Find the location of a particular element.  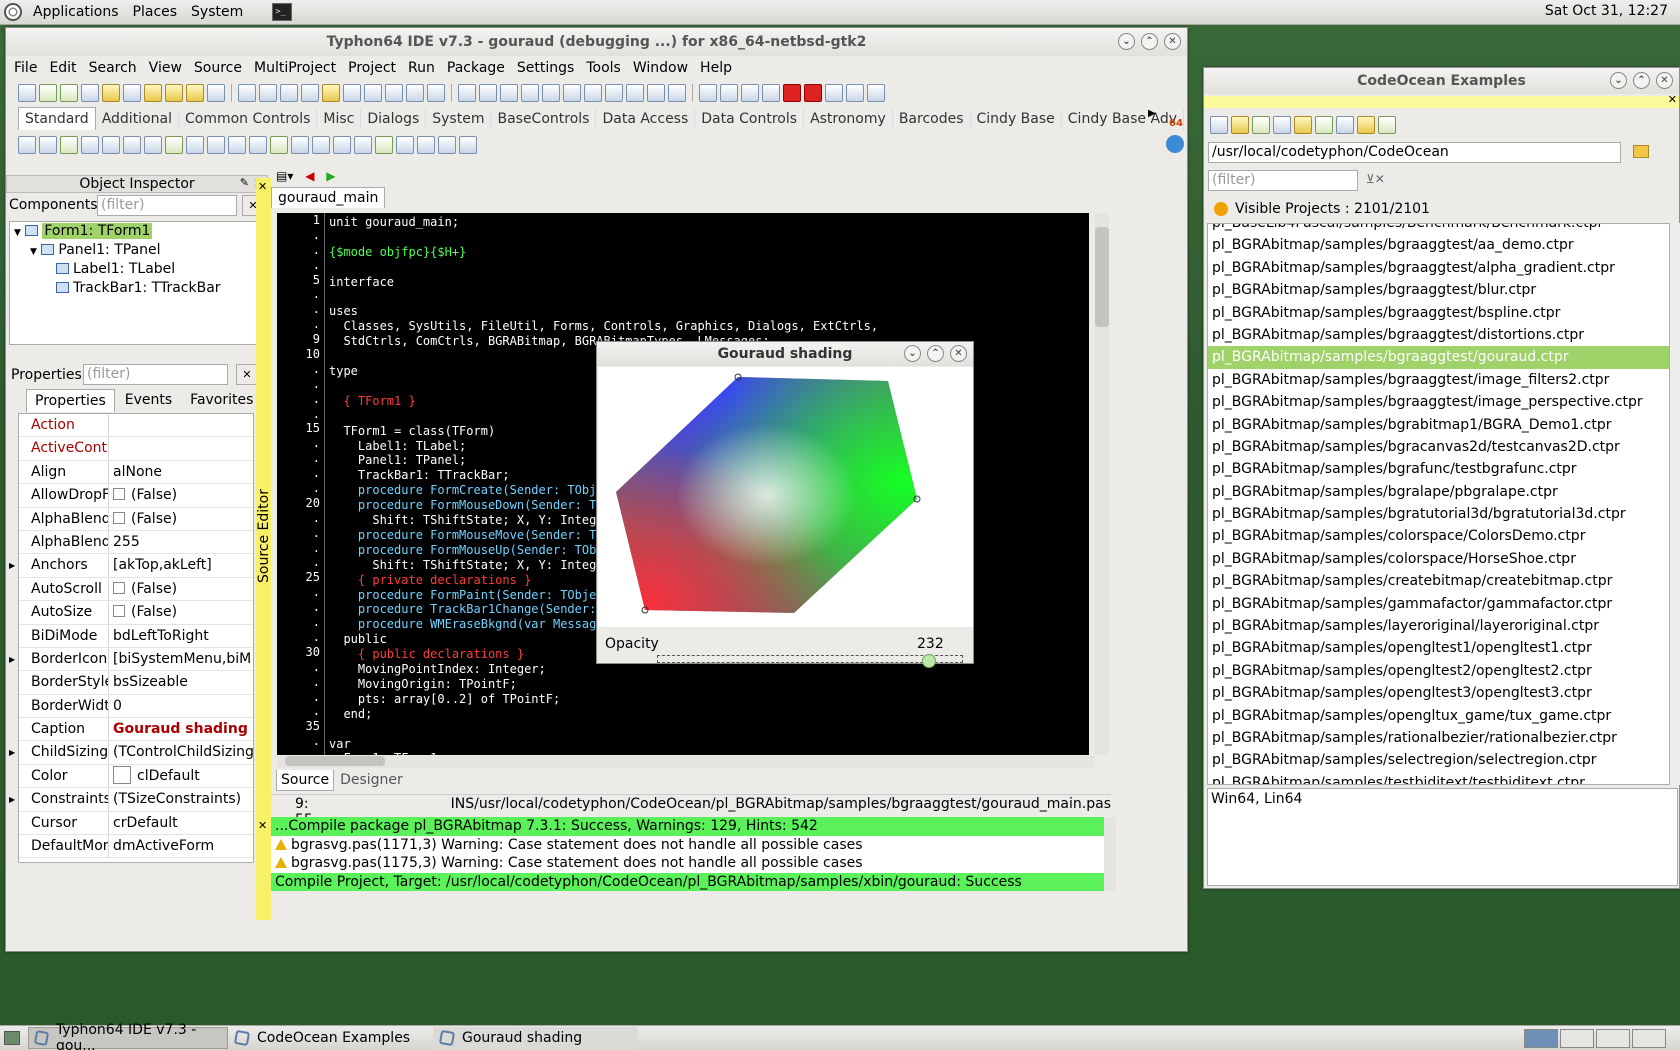

clear-filter-icon: ⊻✕ is located at coordinates (1375, 179).